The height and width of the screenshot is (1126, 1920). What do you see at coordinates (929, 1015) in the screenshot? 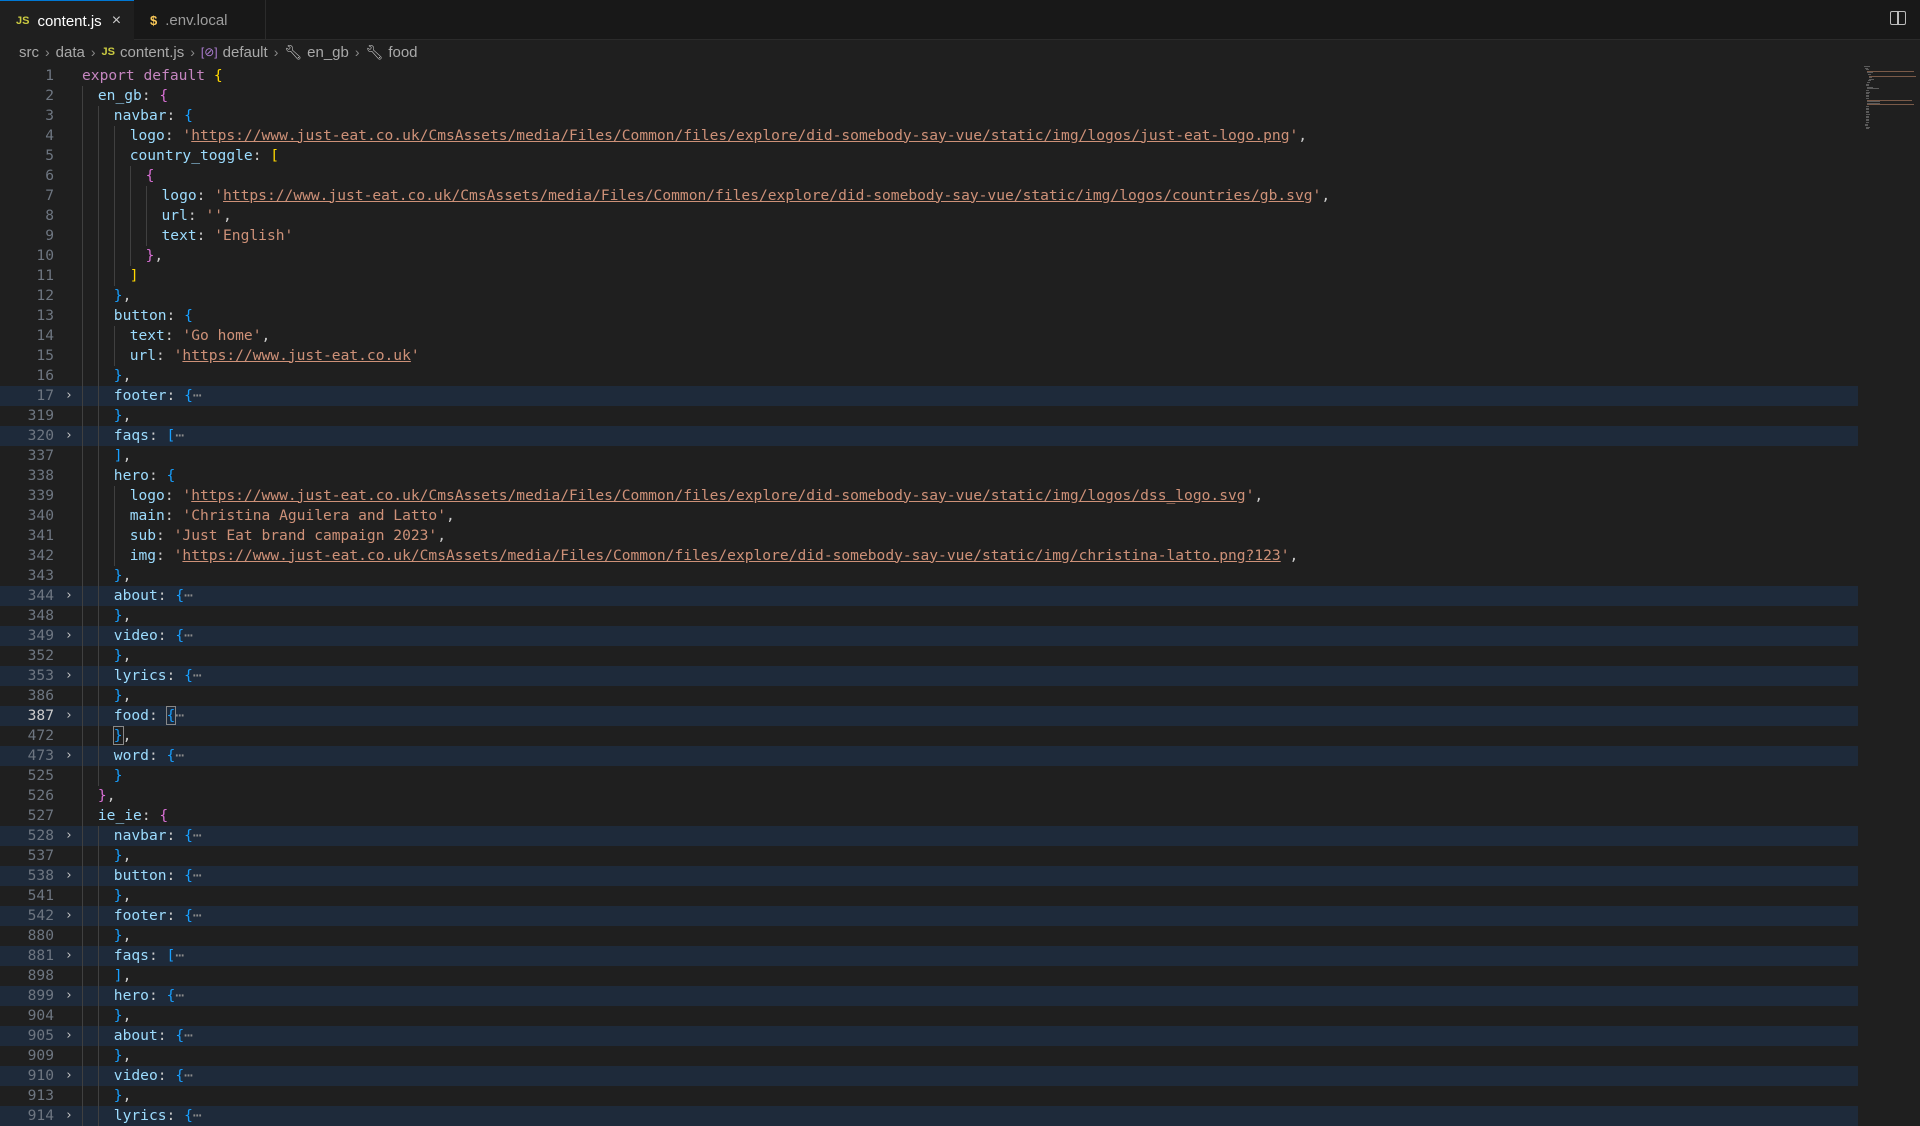
I see `code-line: 904},` at bounding box center [929, 1015].